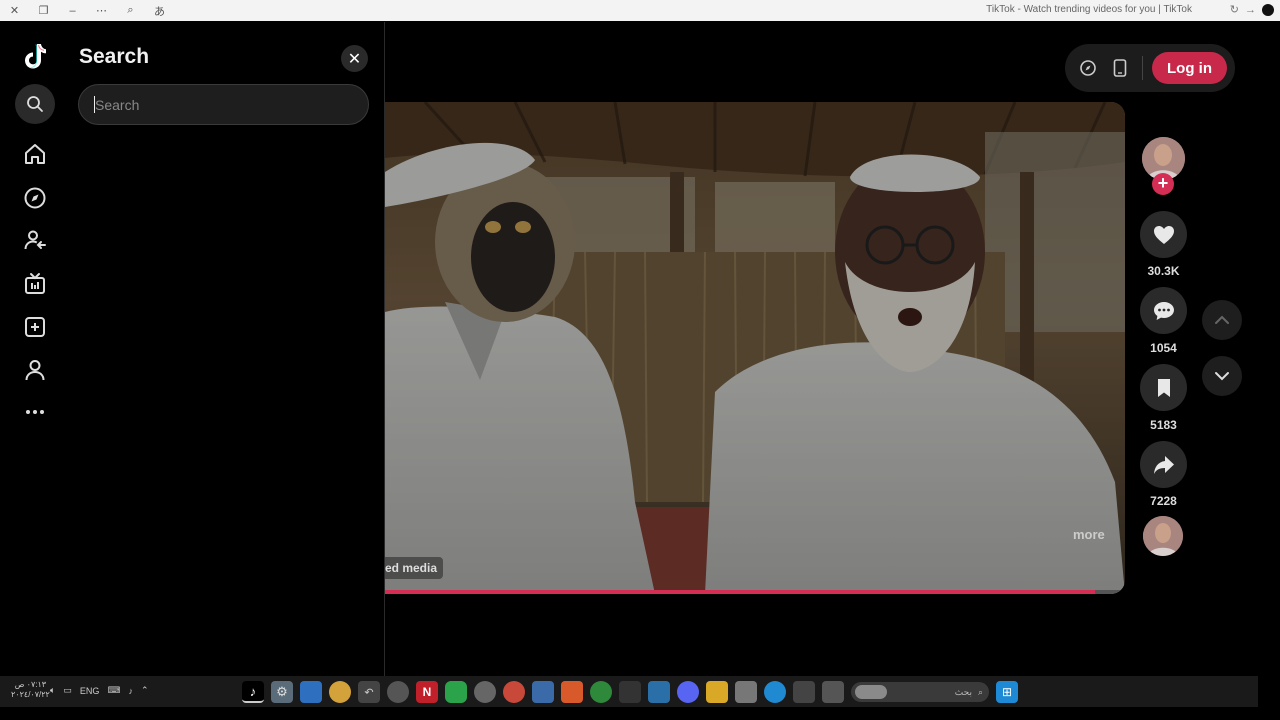 This screenshot has height=720, width=1280. I want to click on taskbar-apps: ♪ ⚙ ↶ N بحث ⌕ ⊞, so click(630, 692).